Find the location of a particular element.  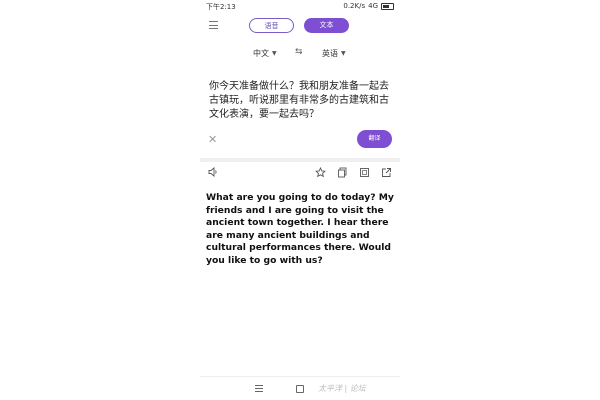

battery-icon is located at coordinates (387, 6).